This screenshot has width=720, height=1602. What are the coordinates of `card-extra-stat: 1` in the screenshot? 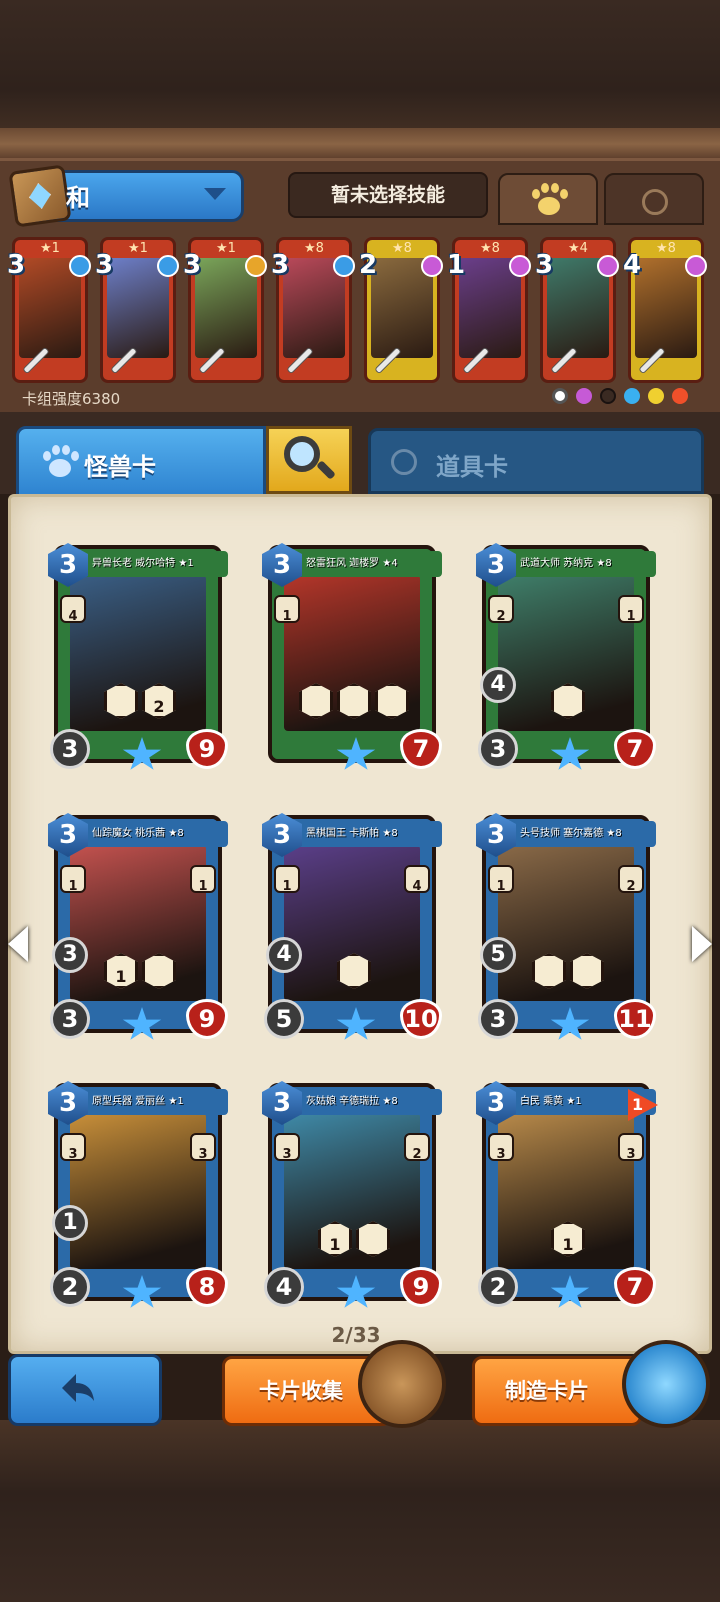 It's located at (70, 1223).